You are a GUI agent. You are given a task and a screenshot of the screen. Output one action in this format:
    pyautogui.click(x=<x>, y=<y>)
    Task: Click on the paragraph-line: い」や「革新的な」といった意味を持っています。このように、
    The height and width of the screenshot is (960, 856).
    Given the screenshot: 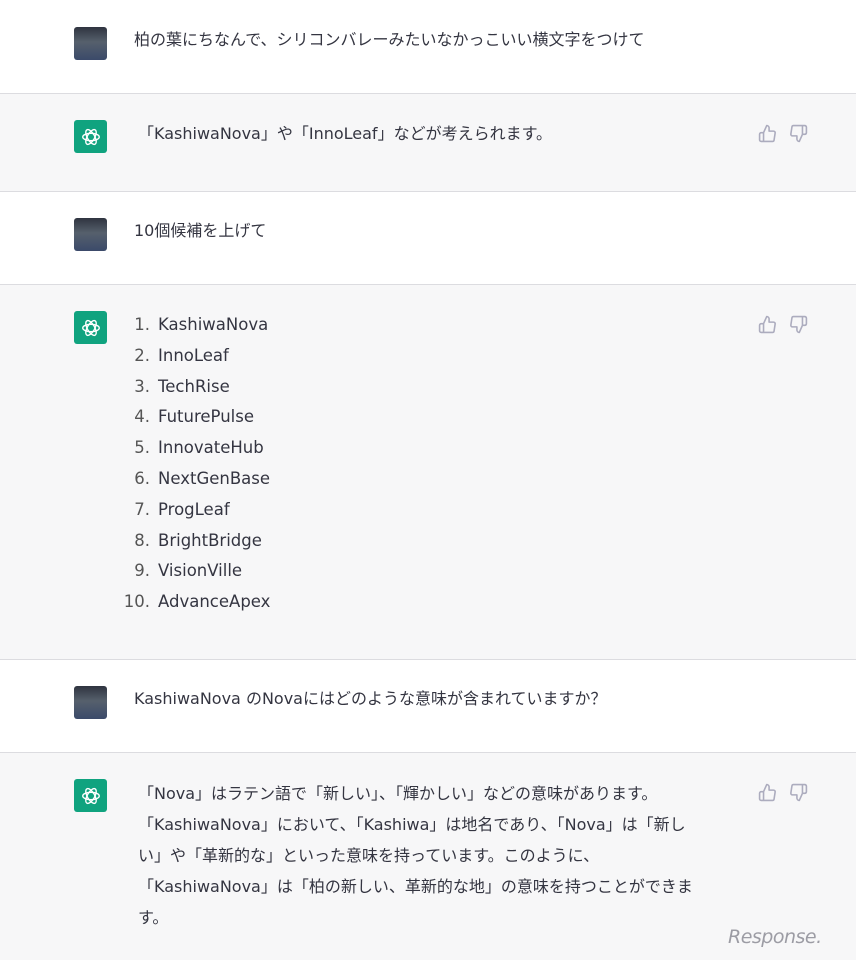 What is the action you would take?
    pyautogui.click(x=369, y=855)
    